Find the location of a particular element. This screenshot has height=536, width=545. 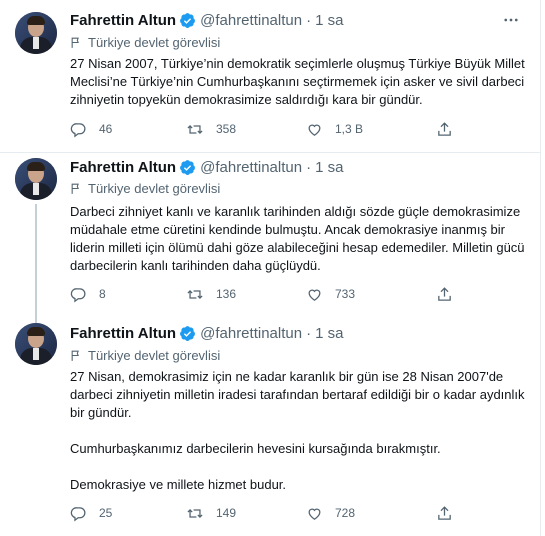

tweet-actions: 8 136 733 is located at coordinates (270, 294).